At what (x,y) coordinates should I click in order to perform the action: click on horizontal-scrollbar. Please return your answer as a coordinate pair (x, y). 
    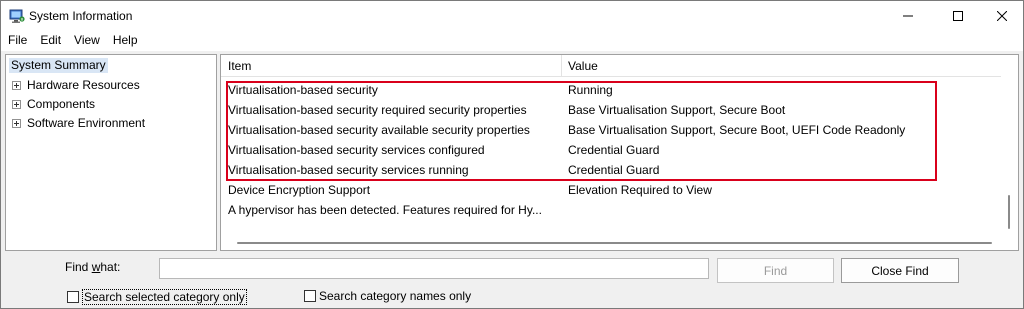
    Looking at the image, I should click on (611, 243).